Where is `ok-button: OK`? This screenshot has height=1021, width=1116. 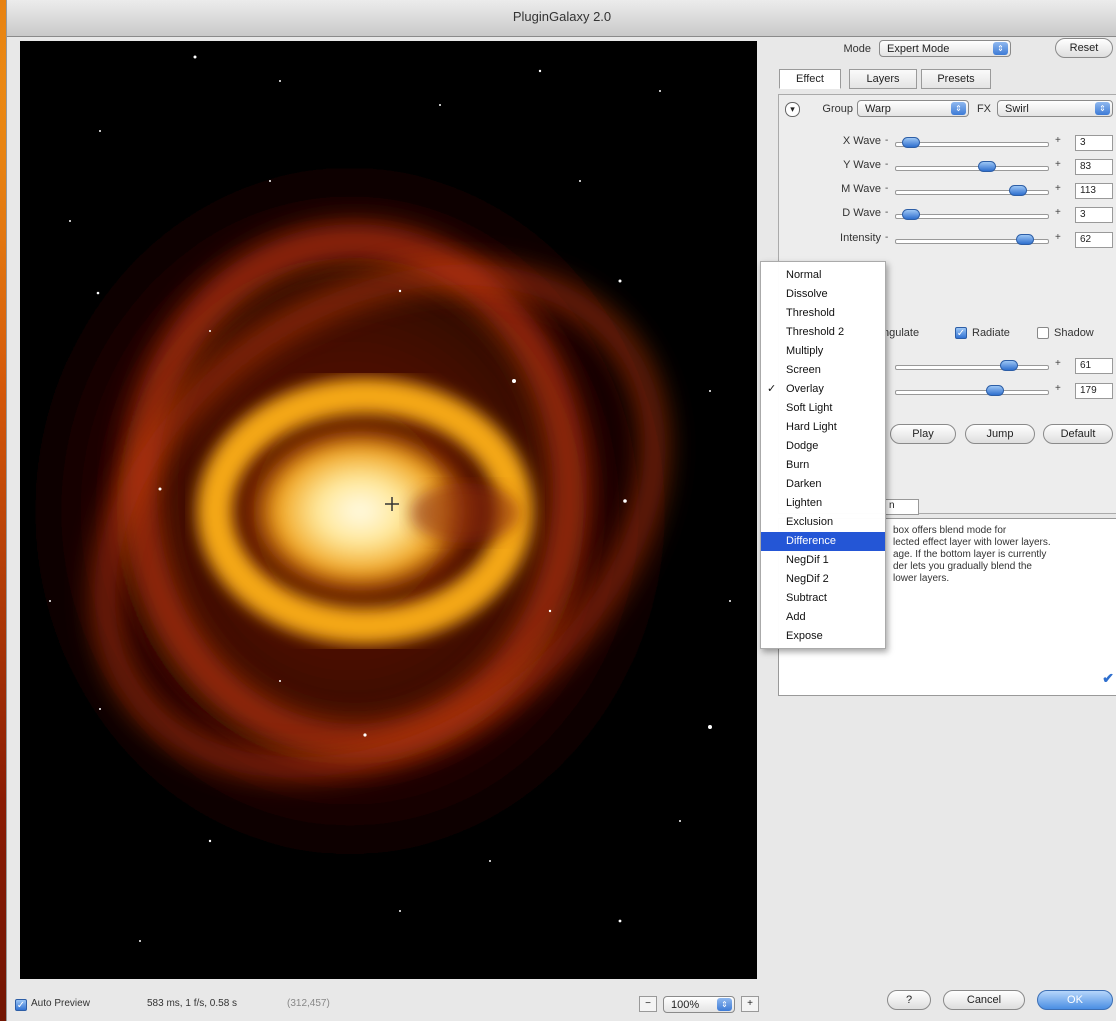 ok-button: OK is located at coordinates (1075, 1000).